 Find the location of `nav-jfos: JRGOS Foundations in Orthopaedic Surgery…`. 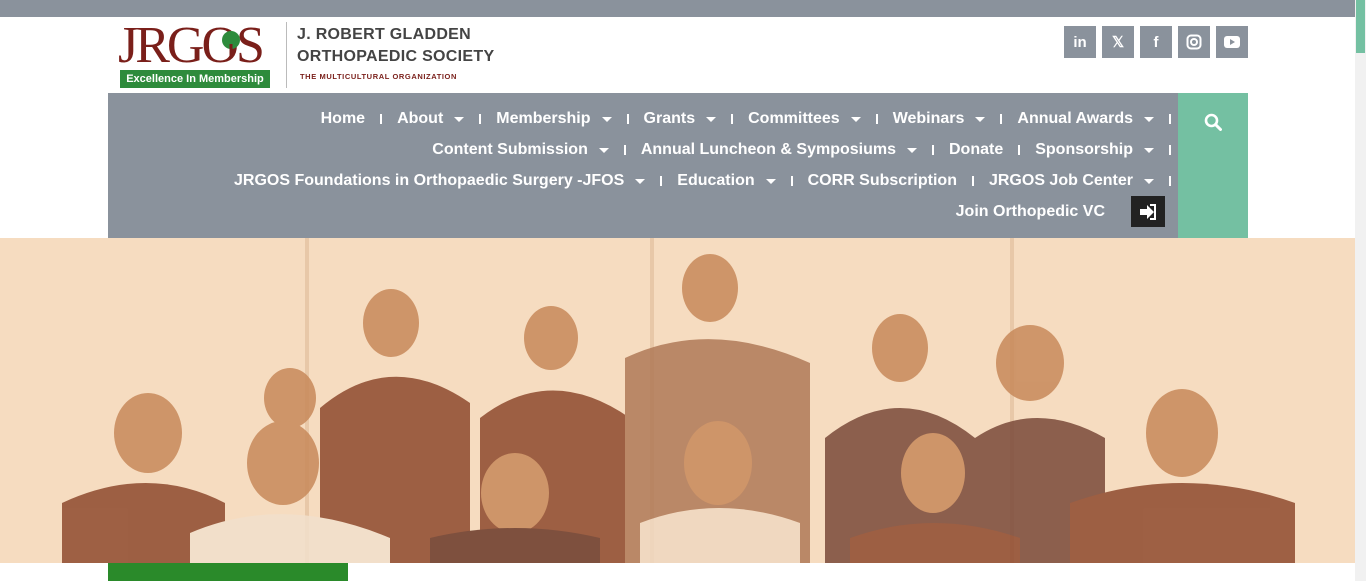

nav-jfos: JRGOS Foundations in Orthopaedic Surgery… is located at coordinates (440, 181).